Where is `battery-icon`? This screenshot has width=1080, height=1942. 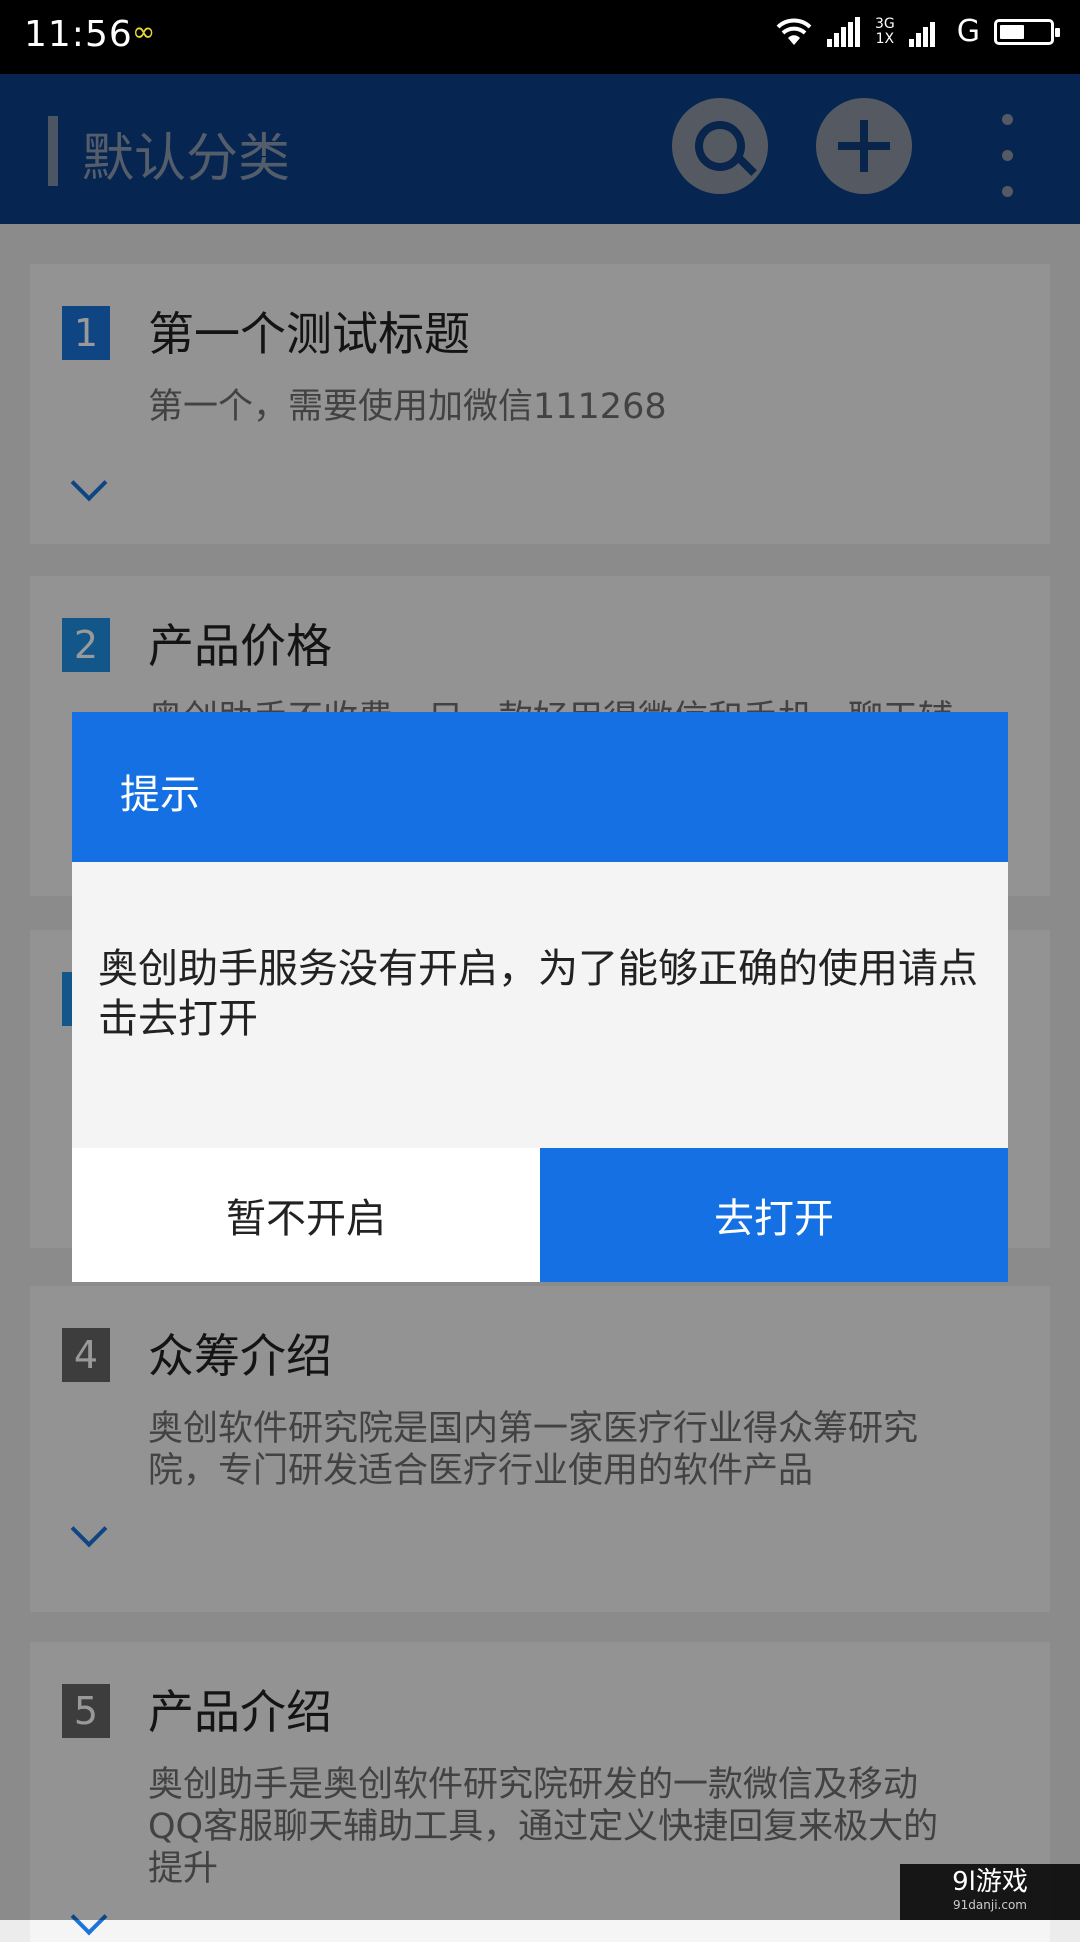 battery-icon is located at coordinates (1027, 31).